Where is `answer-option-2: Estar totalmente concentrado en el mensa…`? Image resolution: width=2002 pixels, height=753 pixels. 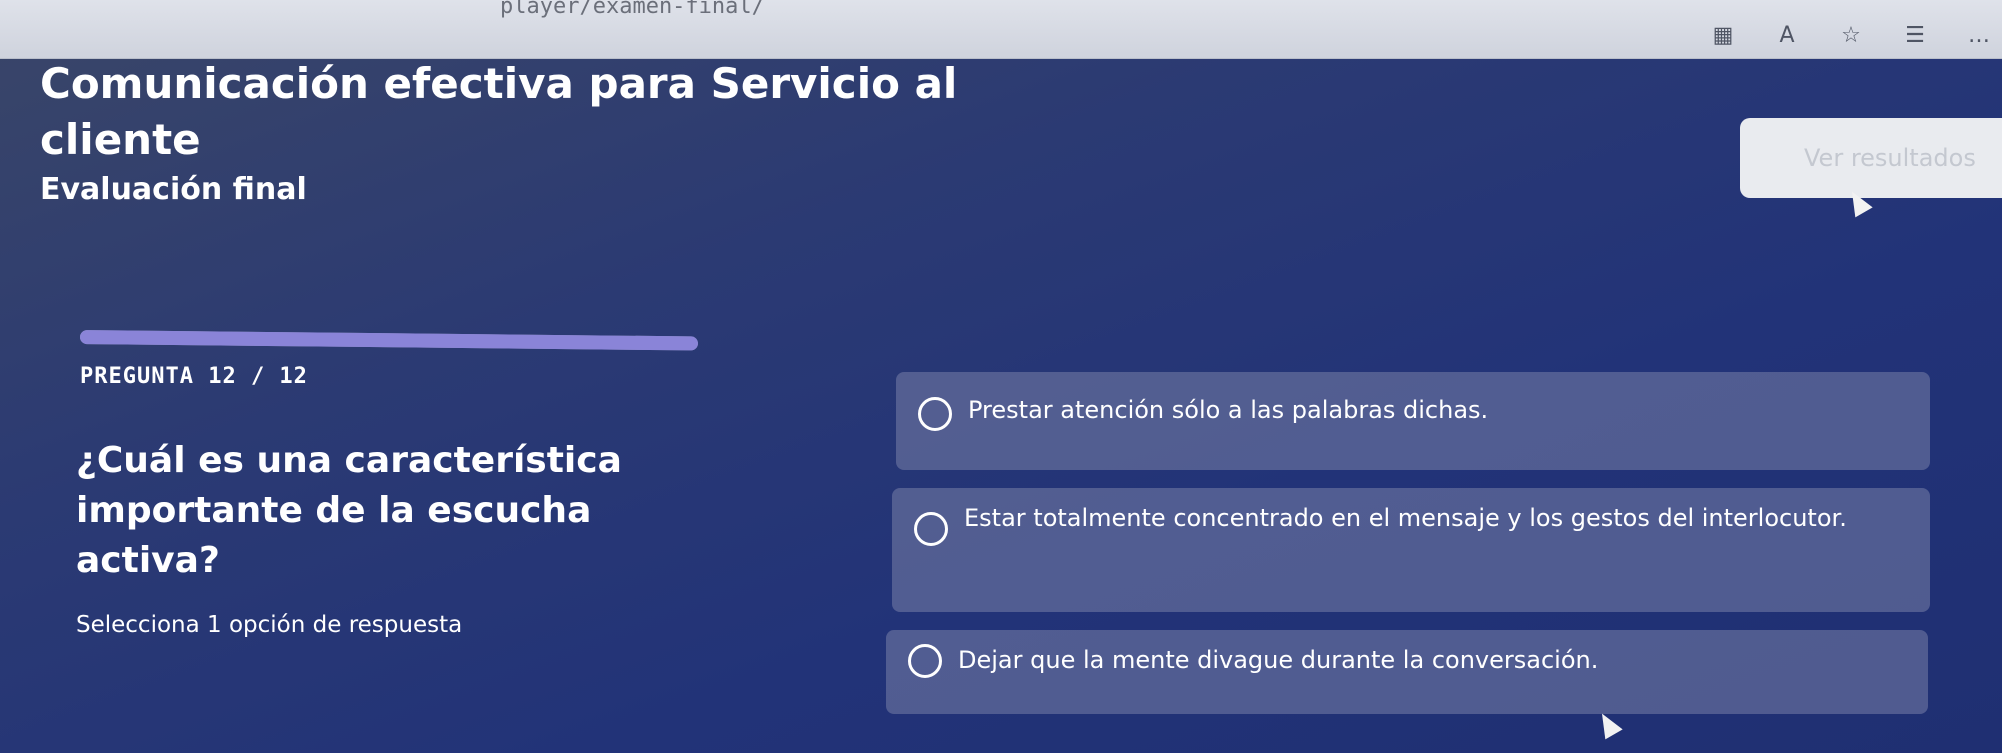 answer-option-2: Estar totalmente concentrado en el mensa… is located at coordinates (1411, 550).